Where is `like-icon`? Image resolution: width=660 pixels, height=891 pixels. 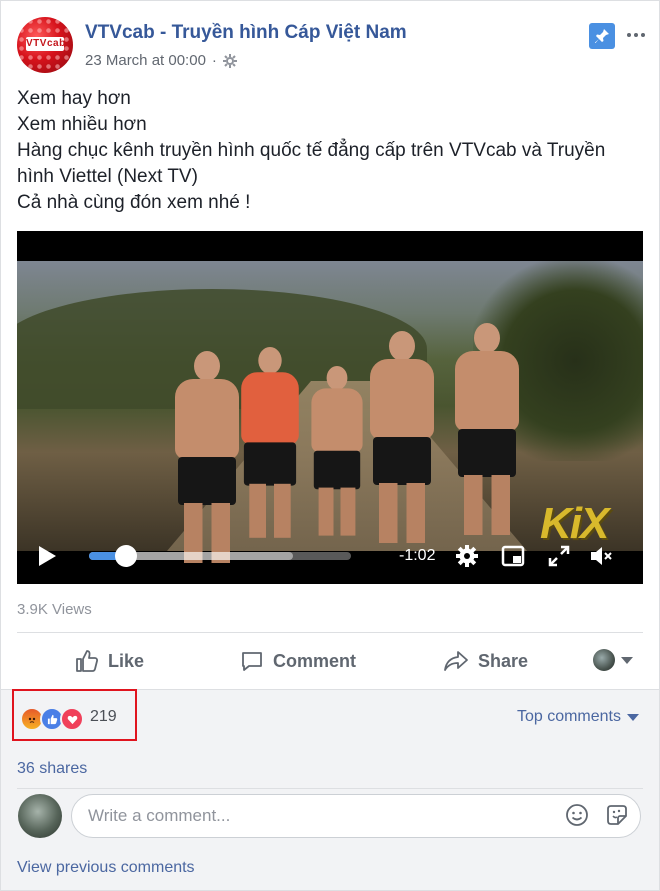 like-icon is located at coordinates (87, 661).